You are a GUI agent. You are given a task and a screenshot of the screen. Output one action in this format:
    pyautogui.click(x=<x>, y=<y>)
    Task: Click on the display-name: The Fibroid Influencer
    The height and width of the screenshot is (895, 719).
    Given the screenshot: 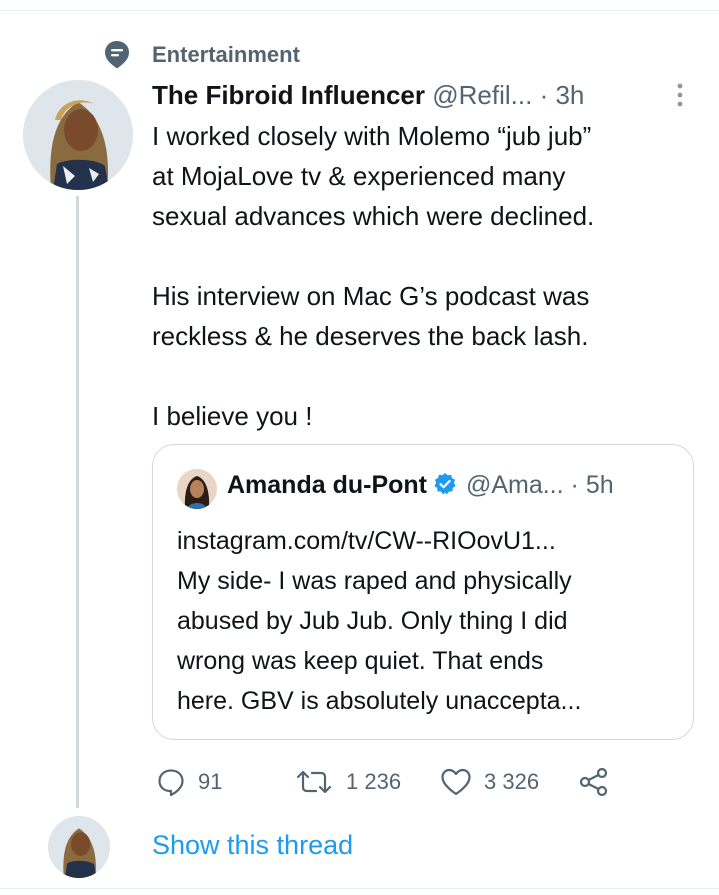 What is the action you would take?
    pyautogui.click(x=288, y=95)
    